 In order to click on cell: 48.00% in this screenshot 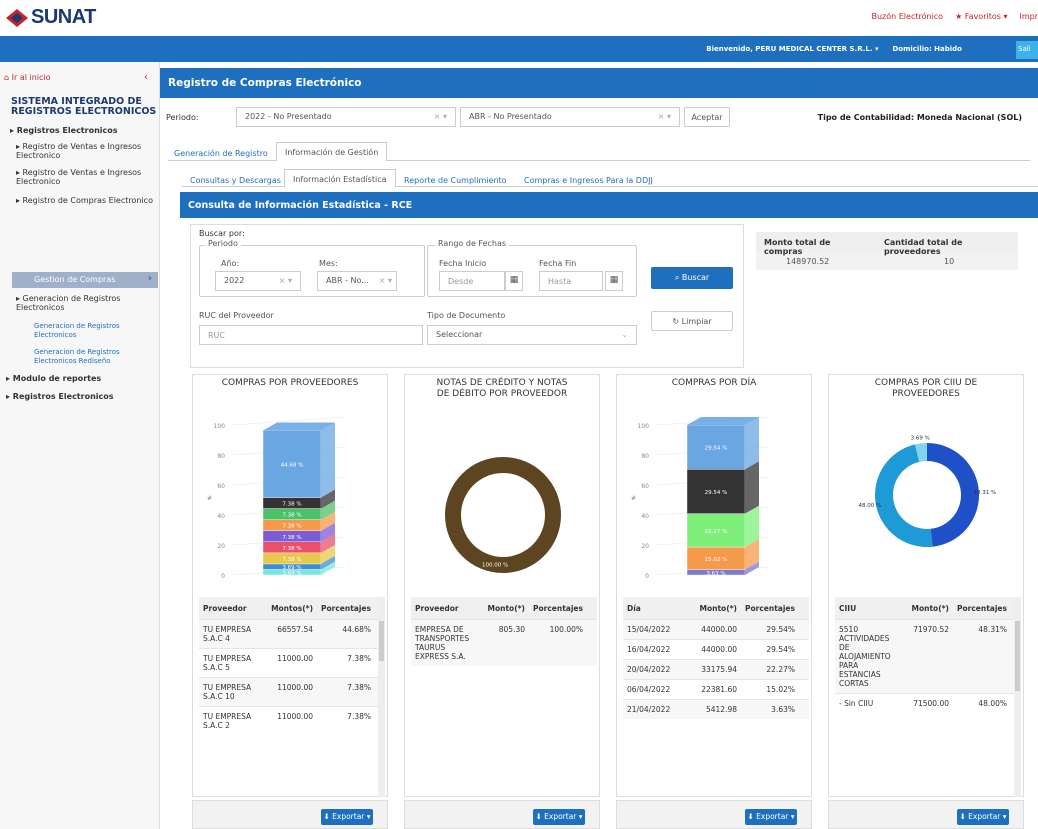, I will do `click(992, 703)`.